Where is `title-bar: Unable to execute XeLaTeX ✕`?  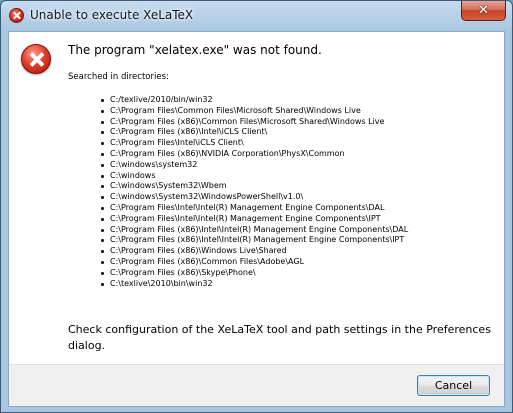 title-bar: Unable to execute XeLaTeX ✕ is located at coordinates (256, 16).